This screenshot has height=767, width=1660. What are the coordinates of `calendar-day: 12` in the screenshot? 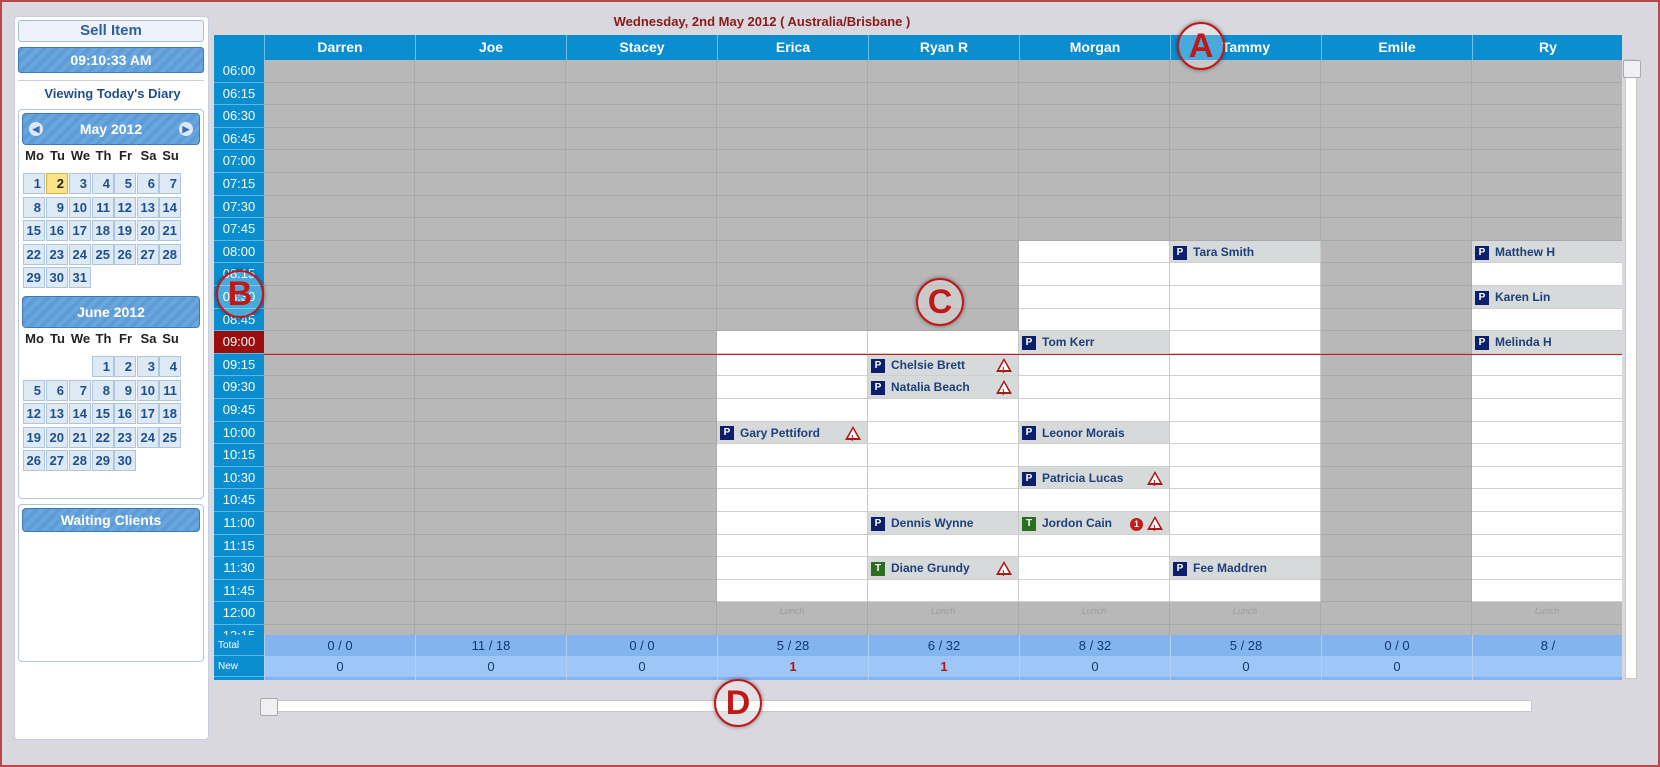 It's located at (125, 207).